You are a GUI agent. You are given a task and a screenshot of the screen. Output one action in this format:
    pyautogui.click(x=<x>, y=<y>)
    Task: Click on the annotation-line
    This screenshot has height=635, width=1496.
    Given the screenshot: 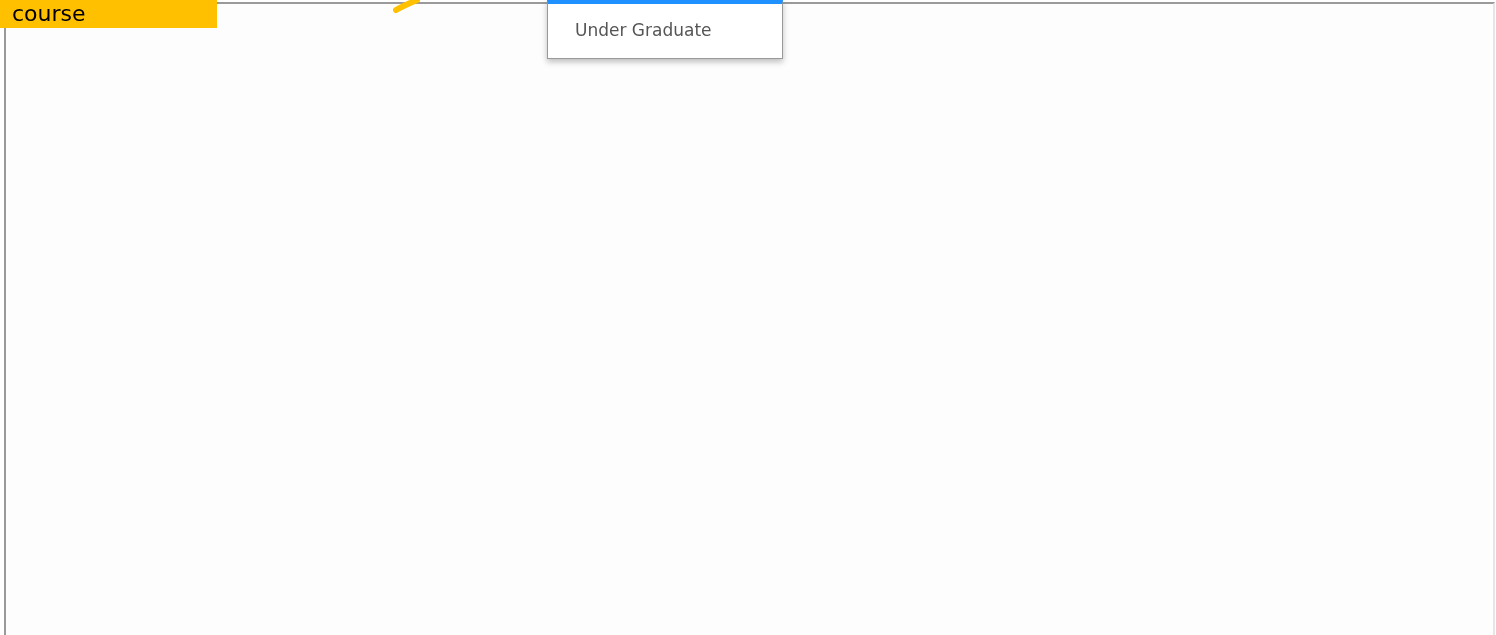 What is the action you would take?
    pyautogui.click(x=407, y=7)
    